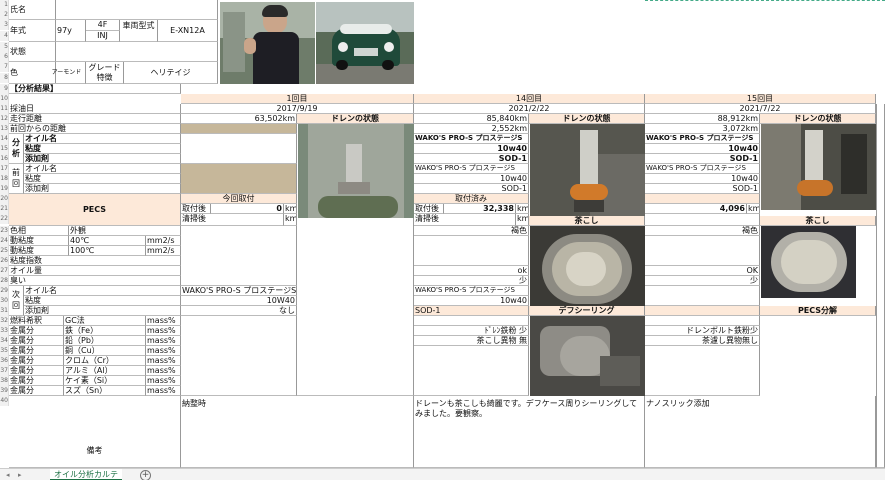 The width and height of the screenshot is (885, 480). What do you see at coordinates (702, 231) in the screenshot?
I see `c15-color: 褐色` at bounding box center [702, 231].